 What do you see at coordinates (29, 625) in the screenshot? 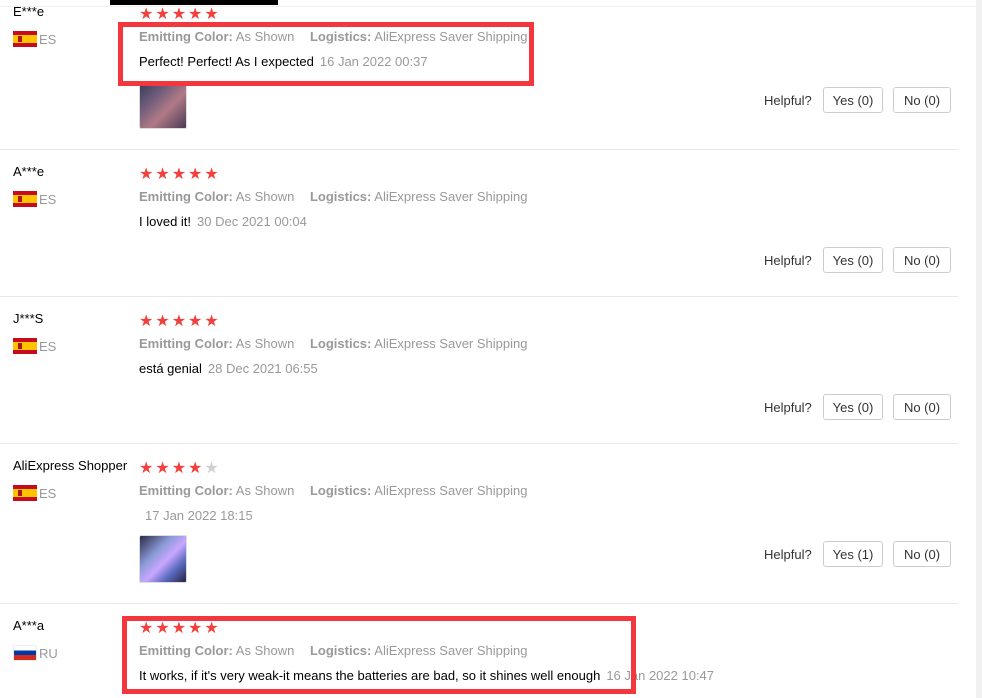
I see `reviewer-name: A***a` at bounding box center [29, 625].